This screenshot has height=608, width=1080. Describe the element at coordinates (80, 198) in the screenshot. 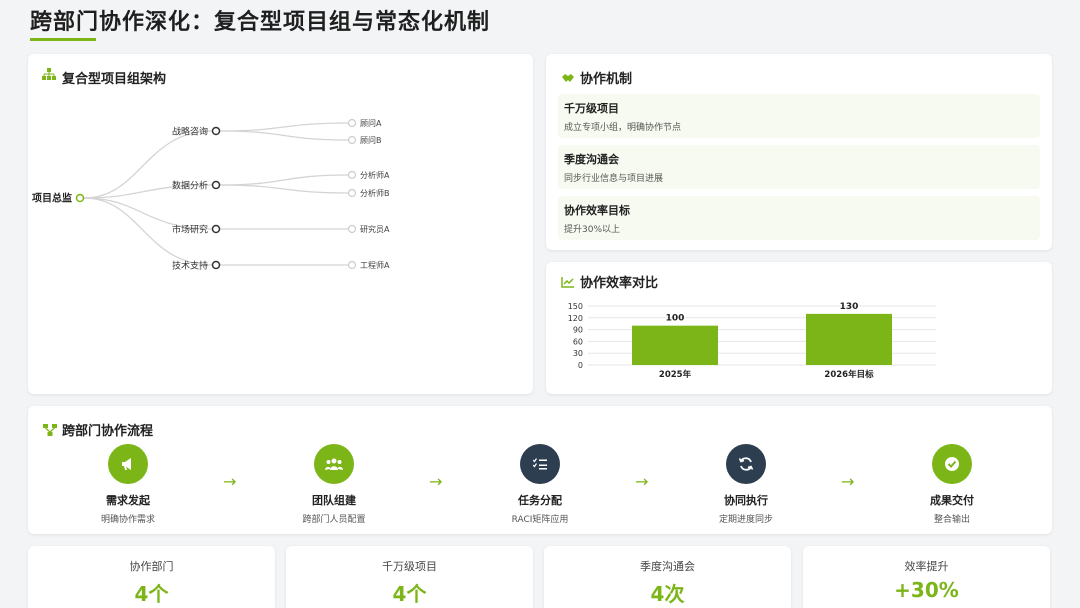

I see `org-root-node` at that location.